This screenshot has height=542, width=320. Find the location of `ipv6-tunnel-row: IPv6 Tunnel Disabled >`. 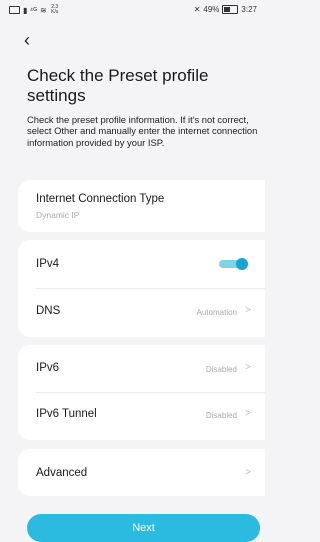

ipv6-tunnel-row: IPv6 Tunnel Disabled > is located at coordinates (141, 416).